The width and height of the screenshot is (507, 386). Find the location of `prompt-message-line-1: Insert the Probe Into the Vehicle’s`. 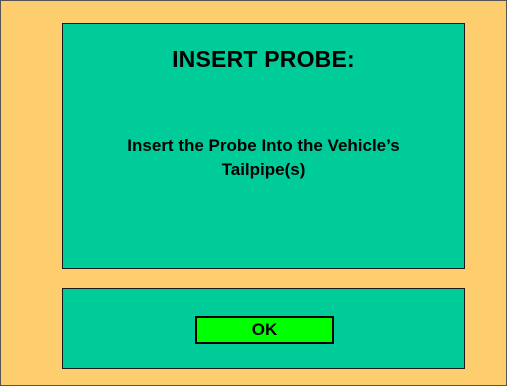

prompt-message-line-1: Insert the Probe Into the Vehicle’s is located at coordinates (263, 145).